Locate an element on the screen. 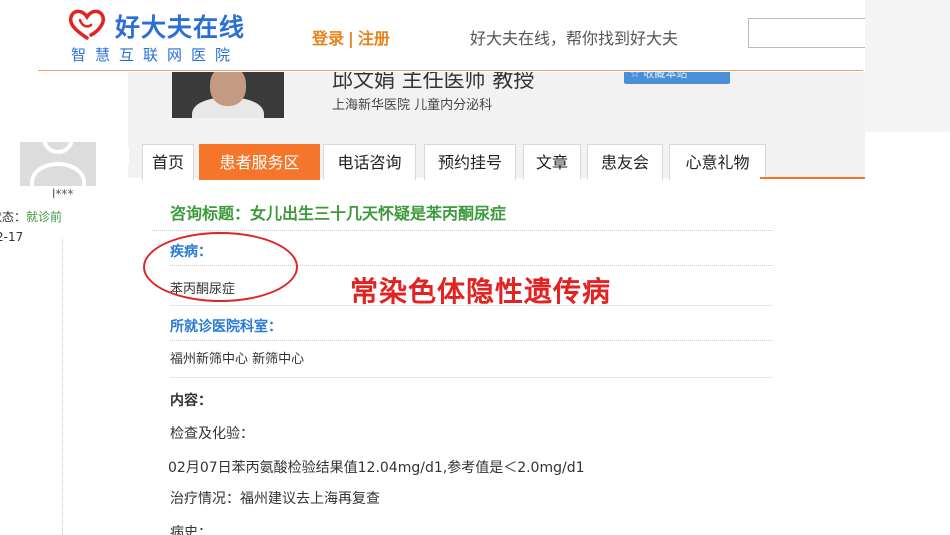 The height and width of the screenshot is (535, 950). doctor-photo is located at coordinates (228, 95).